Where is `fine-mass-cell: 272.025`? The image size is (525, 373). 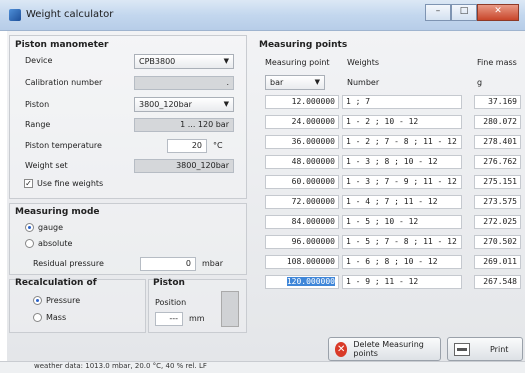 fine-mass-cell: 272.025 is located at coordinates (497, 222).